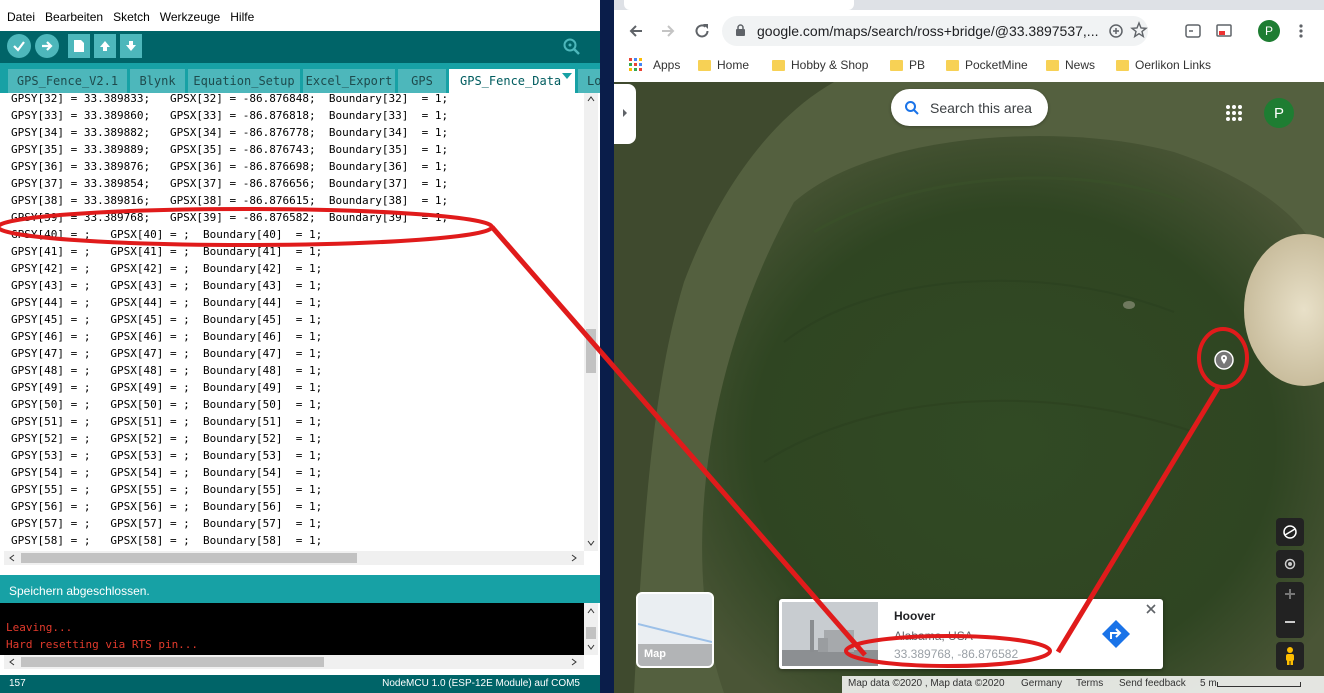 The image size is (1324, 693). Describe the element at coordinates (1223, 358) in the screenshot. I see `highlight-pin-ellipse` at that location.